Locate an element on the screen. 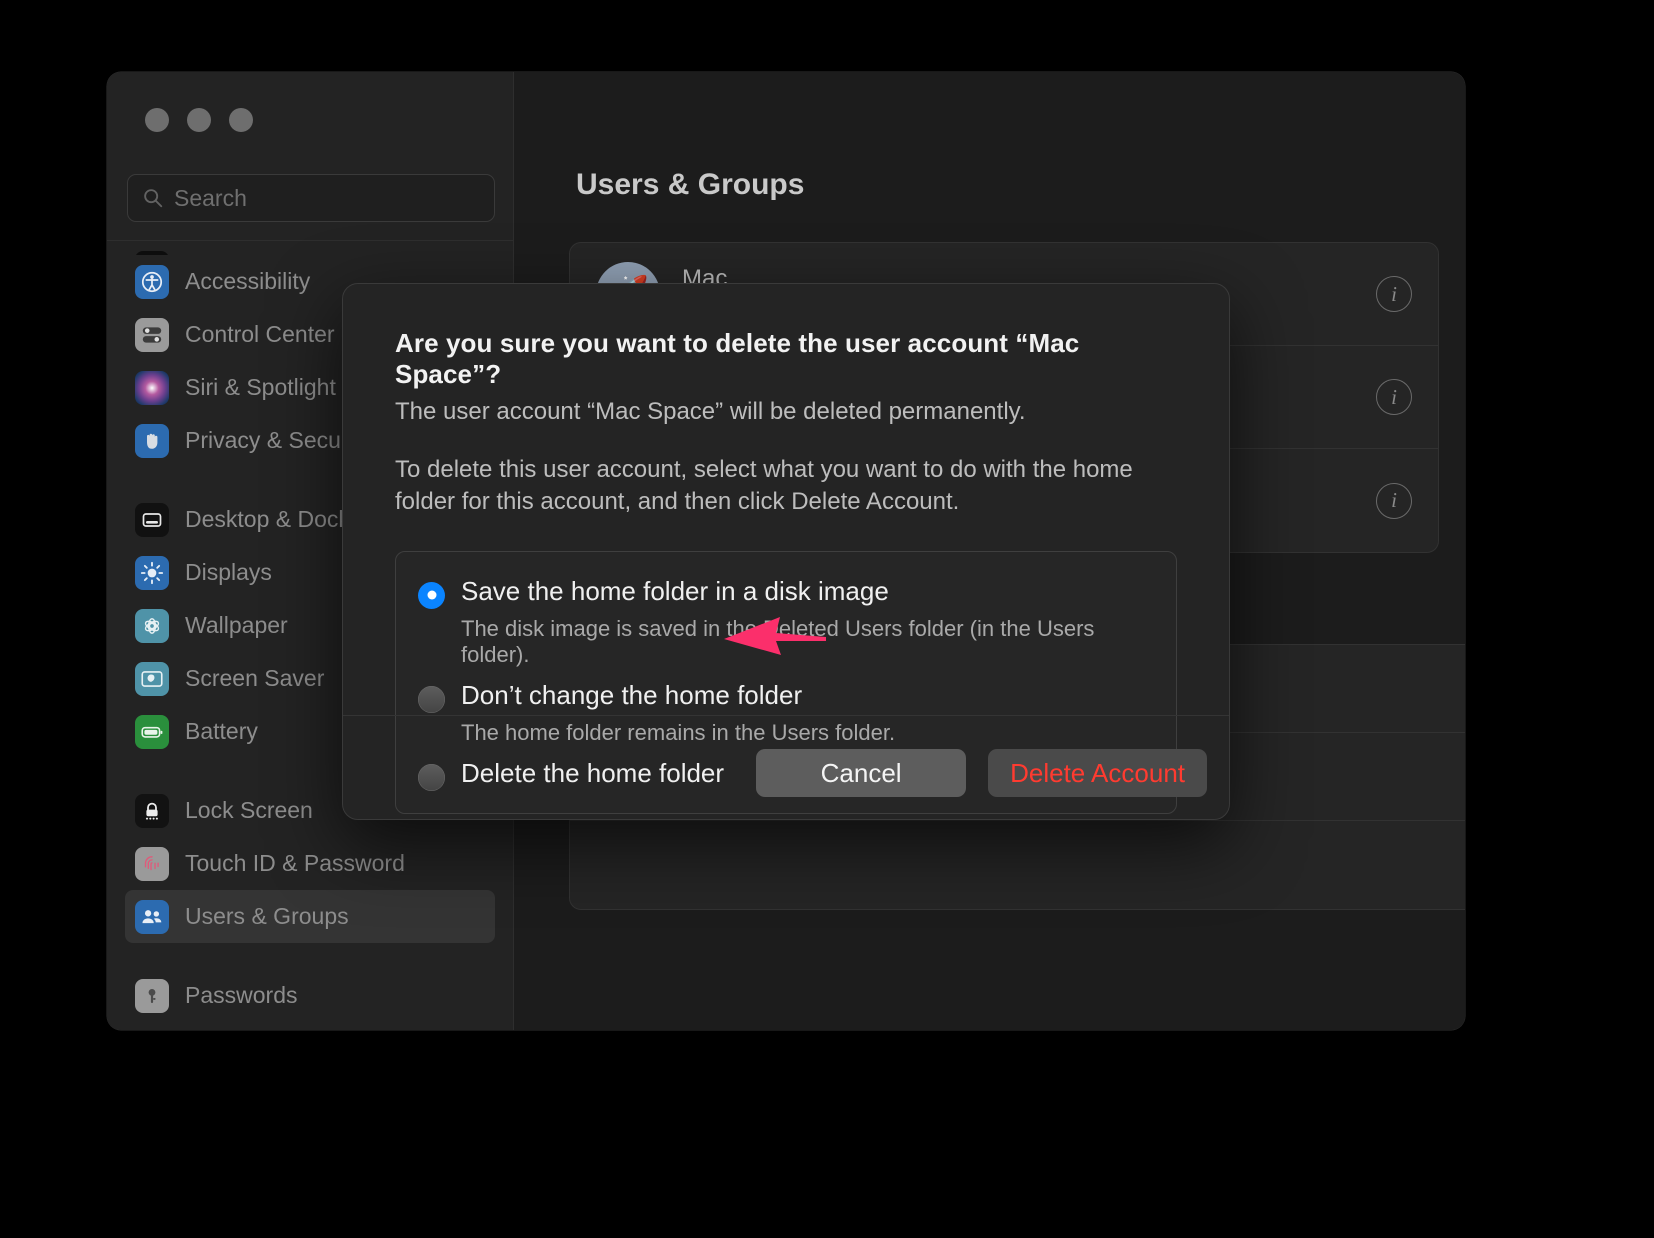 This screenshot has width=1654, height=1238. window-controls is located at coordinates (199, 120).